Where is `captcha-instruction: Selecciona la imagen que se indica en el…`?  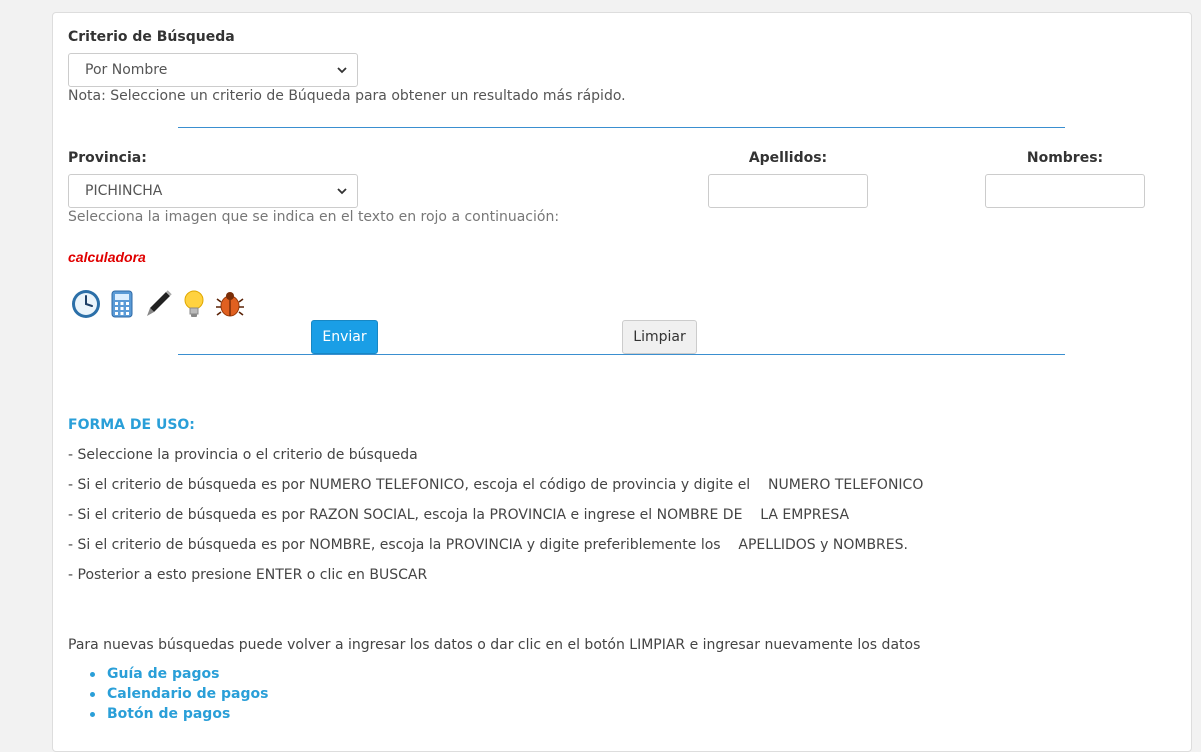
captcha-instruction: Selecciona la imagen que se indica en el… is located at coordinates (314, 217).